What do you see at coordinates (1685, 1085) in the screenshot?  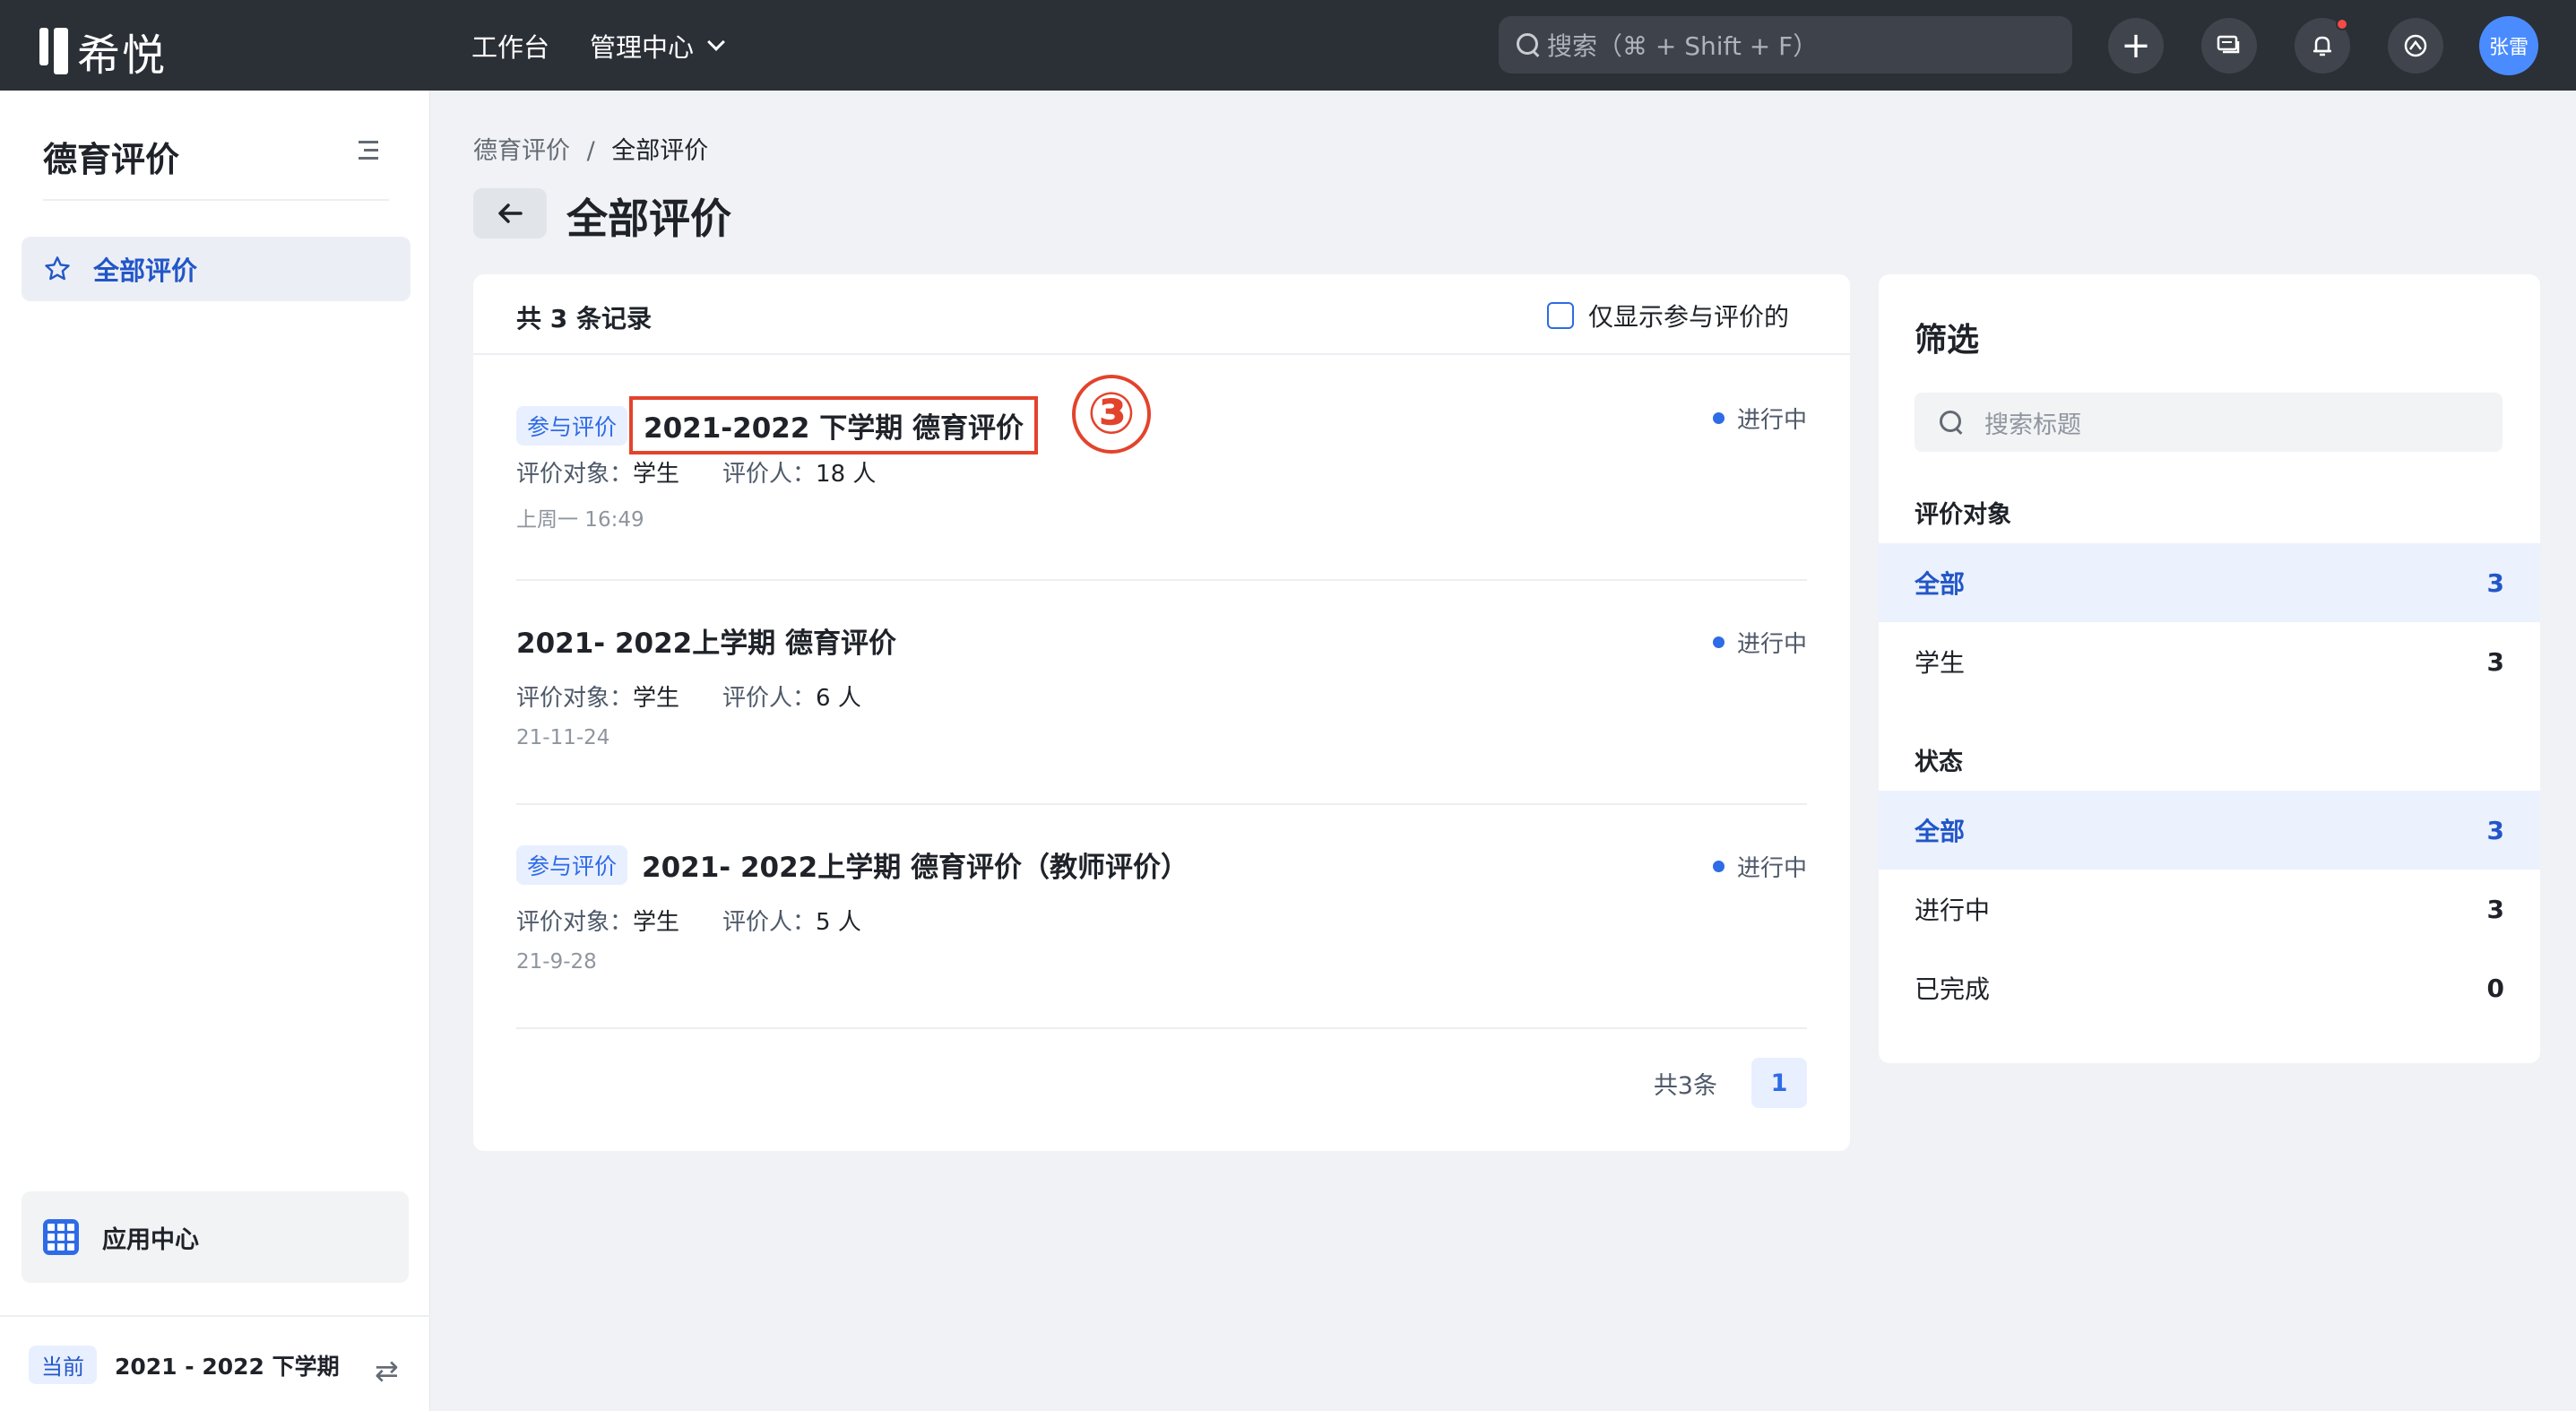 I see `pagination-total: 共3条` at bounding box center [1685, 1085].